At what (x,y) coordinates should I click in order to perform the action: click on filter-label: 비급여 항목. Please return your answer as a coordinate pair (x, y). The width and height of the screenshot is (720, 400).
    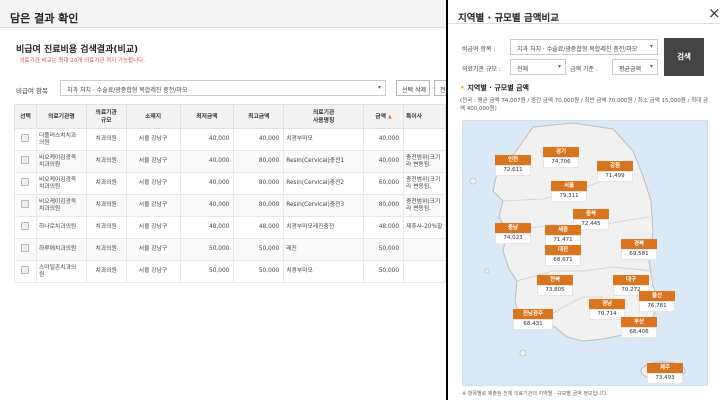
    Looking at the image, I should click on (32, 91).